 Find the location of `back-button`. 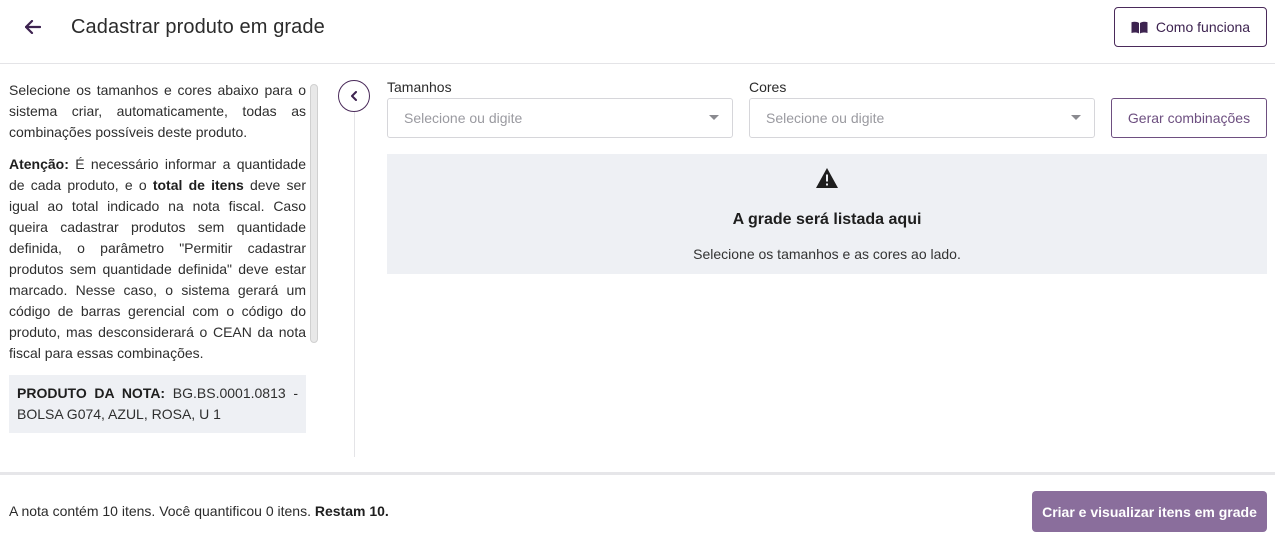

back-button is located at coordinates (33, 27).